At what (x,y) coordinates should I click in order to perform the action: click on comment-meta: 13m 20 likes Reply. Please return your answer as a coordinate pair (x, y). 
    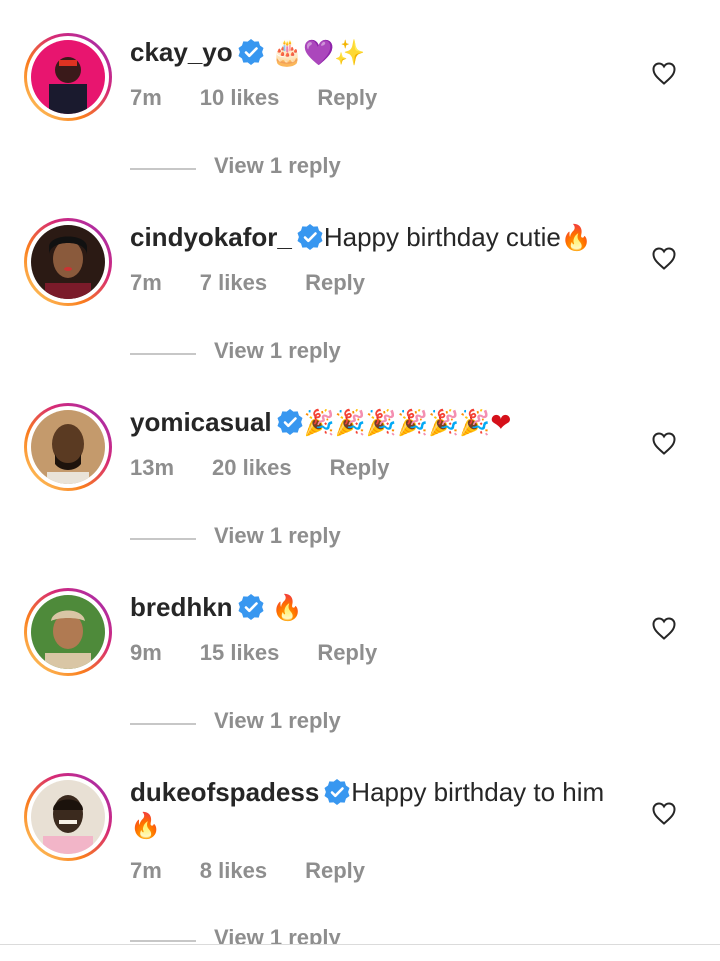
    Looking at the image, I should click on (278, 468).